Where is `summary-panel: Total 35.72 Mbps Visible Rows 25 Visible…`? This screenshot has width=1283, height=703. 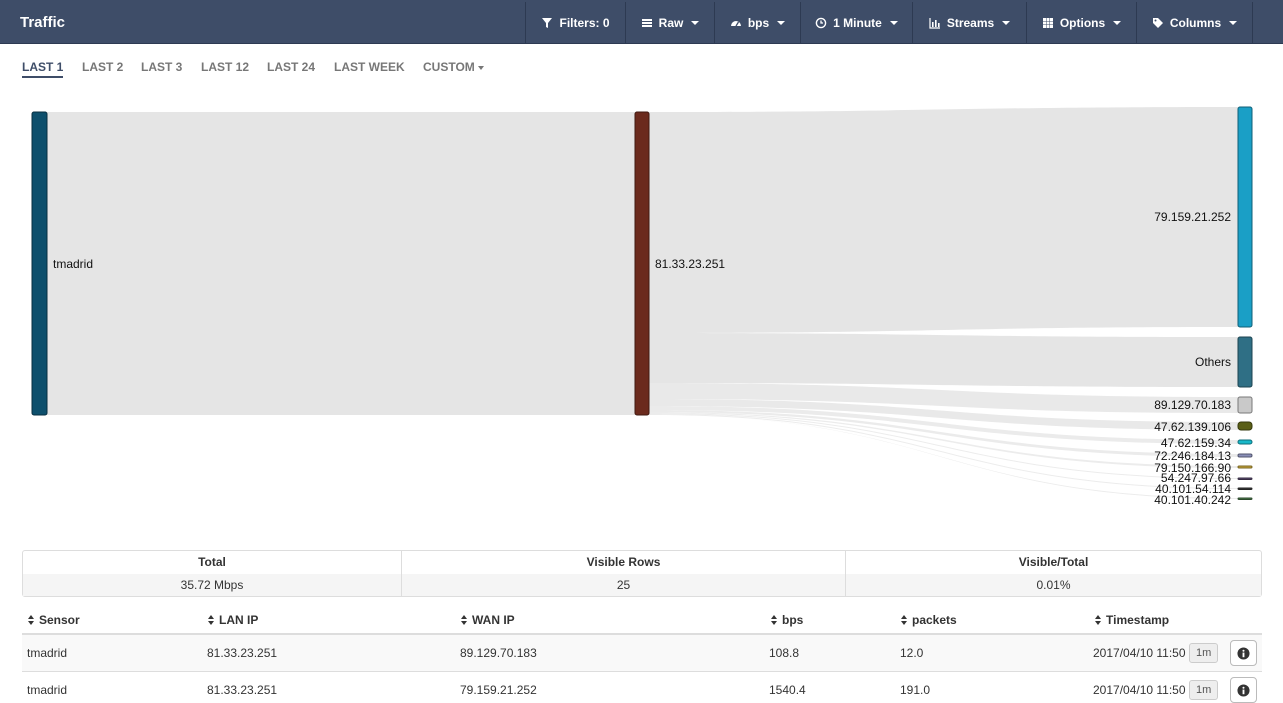
summary-panel: Total 35.72 Mbps Visible Rows 25 Visible… is located at coordinates (642, 573).